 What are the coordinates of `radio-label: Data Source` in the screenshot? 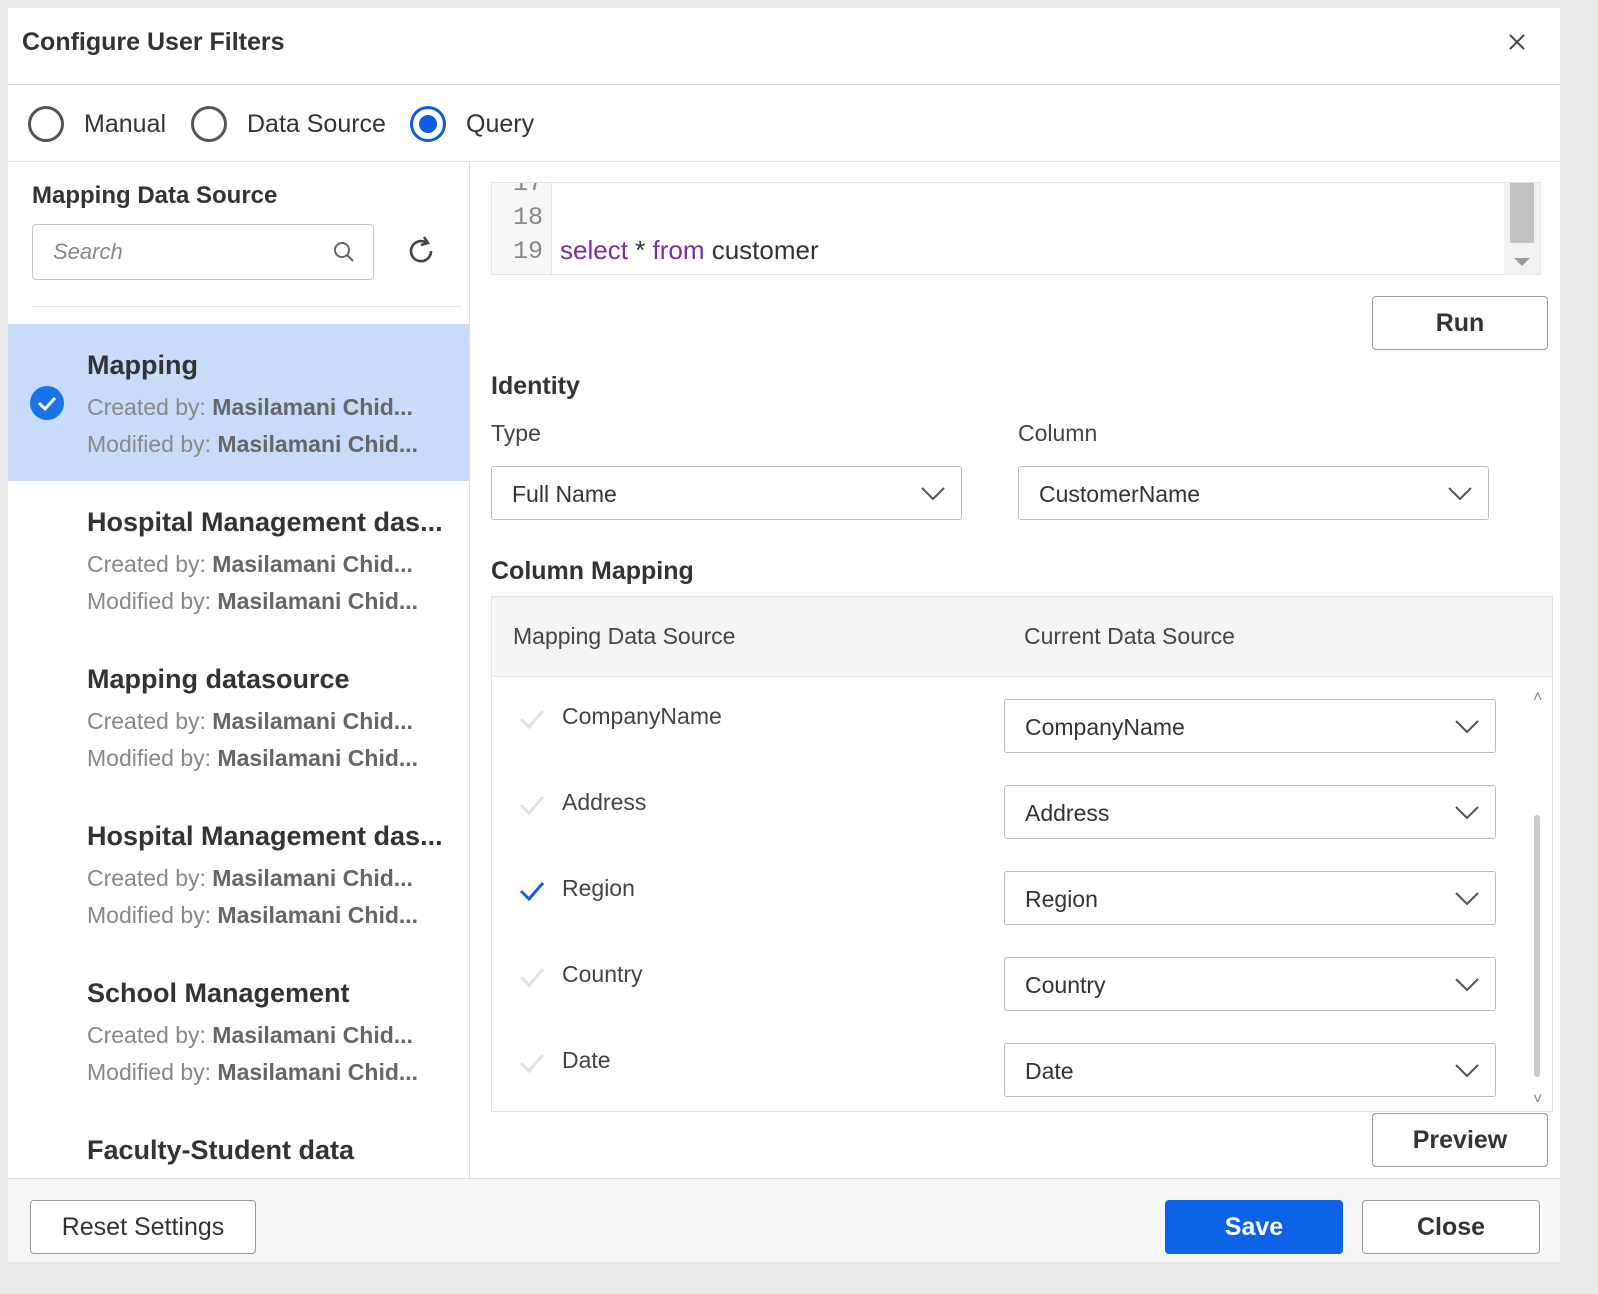 It's located at (316, 123).